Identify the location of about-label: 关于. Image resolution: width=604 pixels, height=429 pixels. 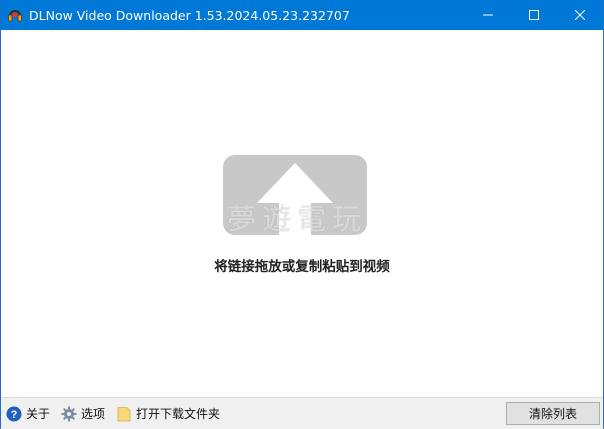
(38, 414).